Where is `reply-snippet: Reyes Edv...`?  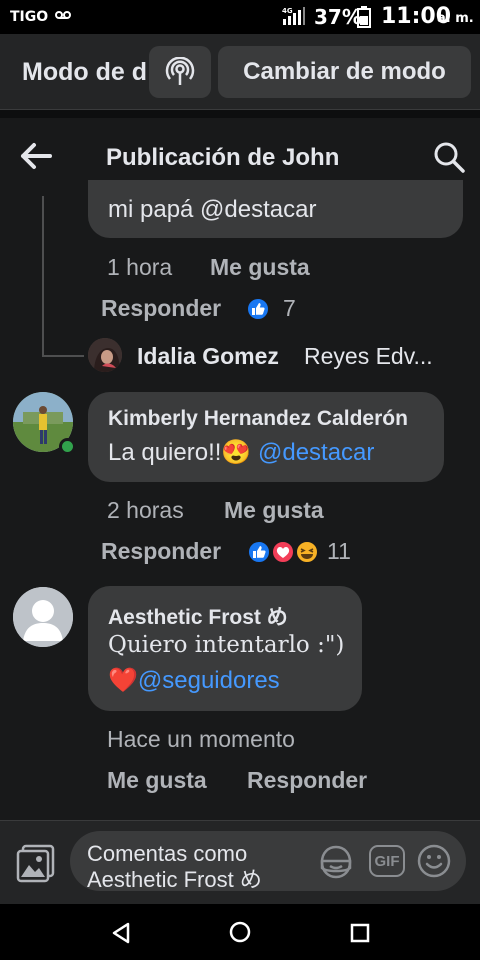
reply-snippet: Reyes Edv... is located at coordinates (368, 356).